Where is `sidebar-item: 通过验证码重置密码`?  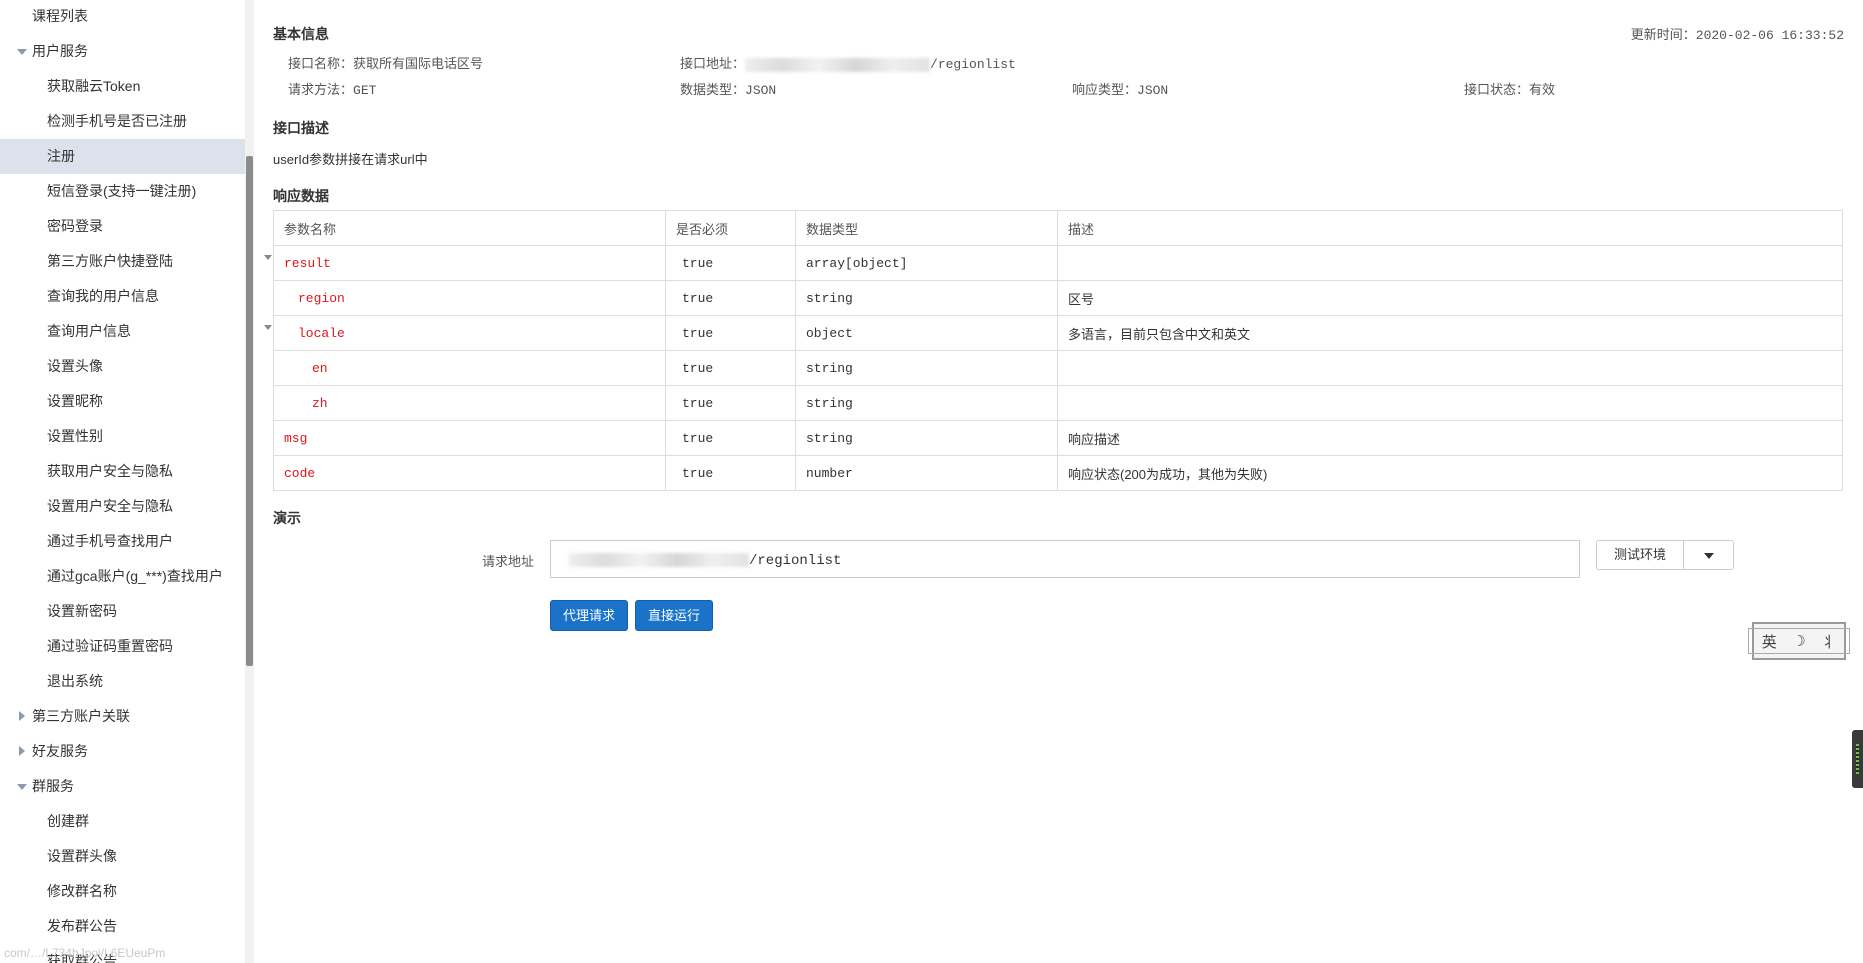 sidebar-item: 通过验证码重置密码 is located at coordinates (123, 646).